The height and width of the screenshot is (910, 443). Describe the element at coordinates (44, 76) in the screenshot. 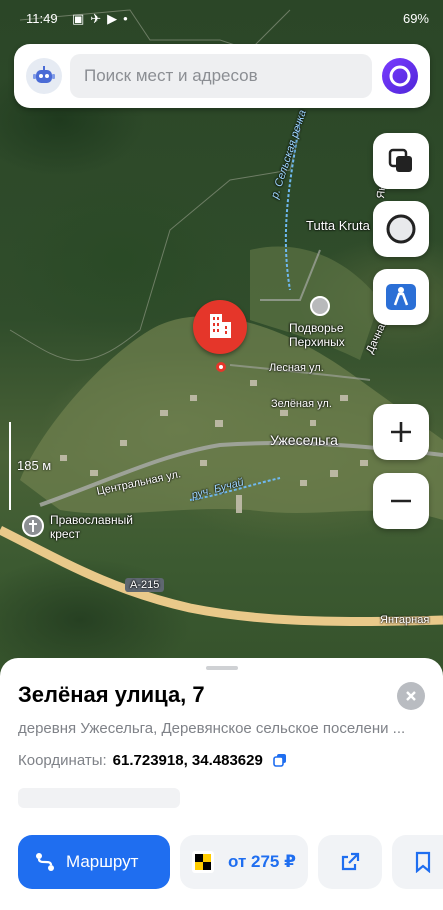

I see `robot-assistant-icon` at that location.